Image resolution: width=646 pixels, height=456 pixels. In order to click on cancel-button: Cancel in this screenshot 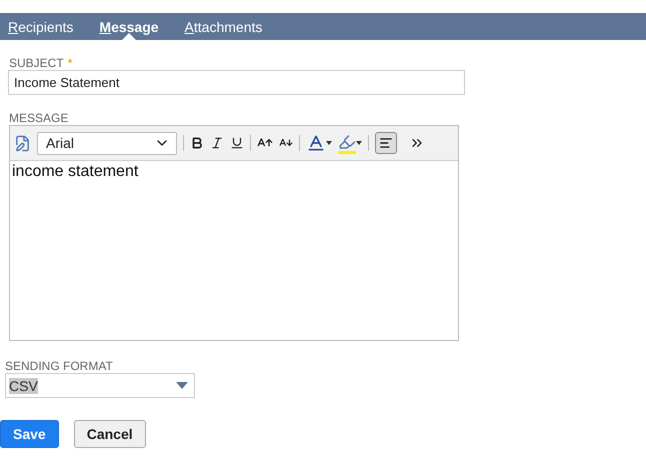, I will do `click(110, 434)`.